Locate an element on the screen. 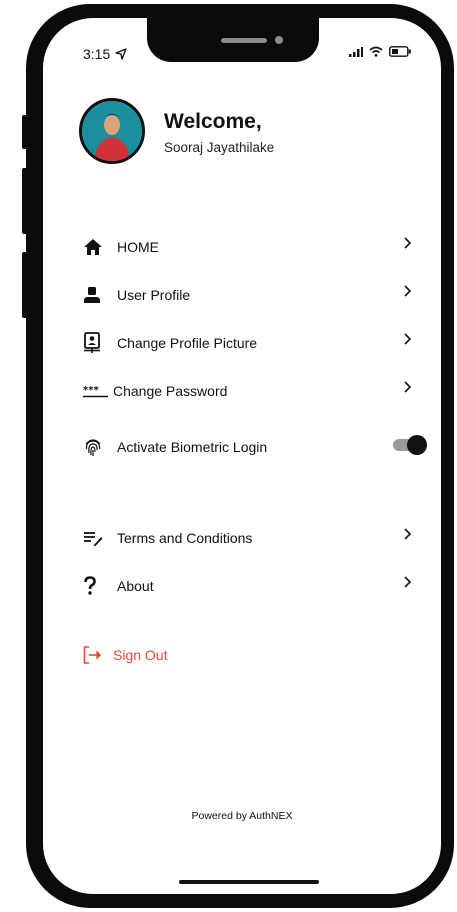 The height and width of the screenshot is (912, 457). toggle-knob is located at coordinates (417, 445).